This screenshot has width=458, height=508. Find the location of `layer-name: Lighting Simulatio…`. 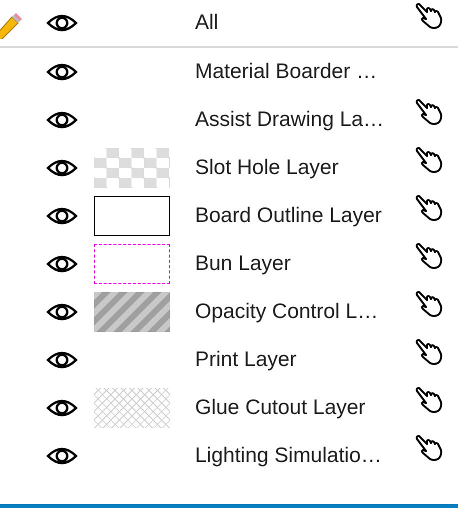

layer-name: Lighting Simulatio… is located at coordinates (305, 456).